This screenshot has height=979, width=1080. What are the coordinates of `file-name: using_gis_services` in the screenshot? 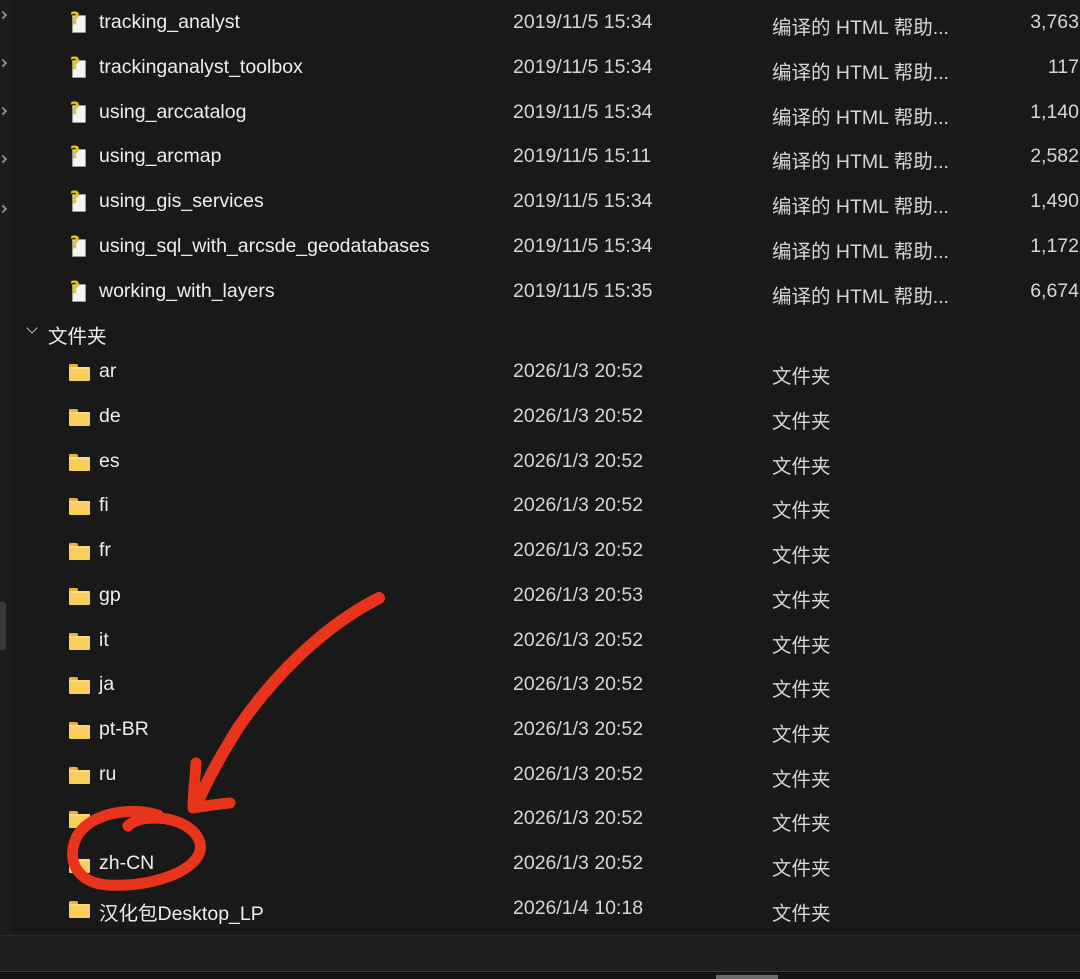 It's located at (181, 201).